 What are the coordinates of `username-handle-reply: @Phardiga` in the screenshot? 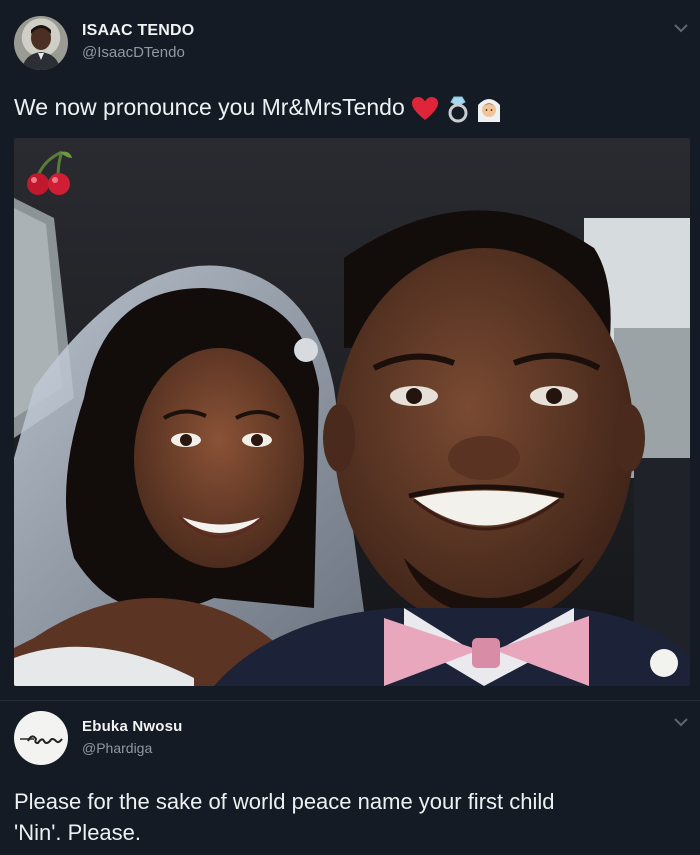 It's located at (117, 748).